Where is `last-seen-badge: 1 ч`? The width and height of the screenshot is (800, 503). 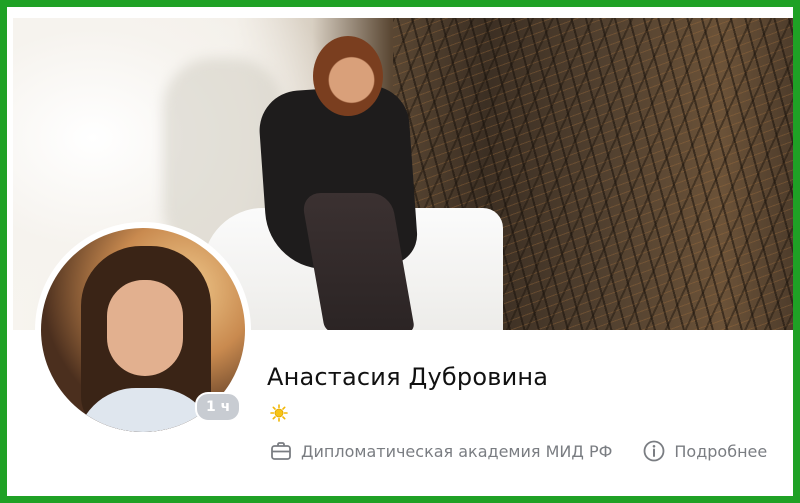
last-seen-badge: 1 ч is located at coordinates (218, 407).